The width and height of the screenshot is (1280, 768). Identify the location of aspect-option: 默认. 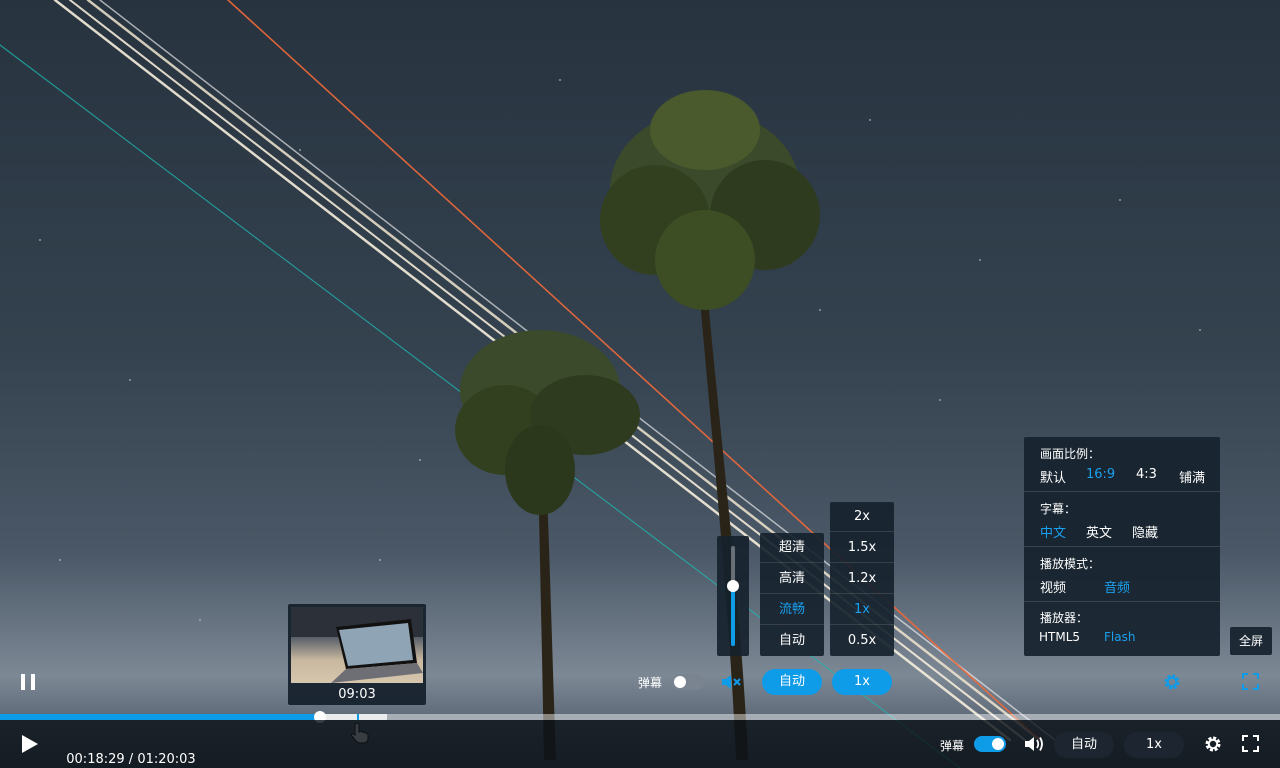
(1053, 476).